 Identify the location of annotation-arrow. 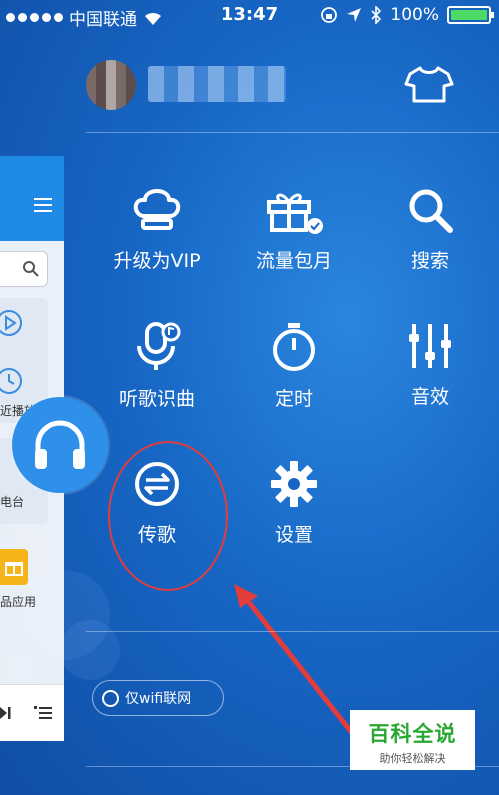
(296, 662).